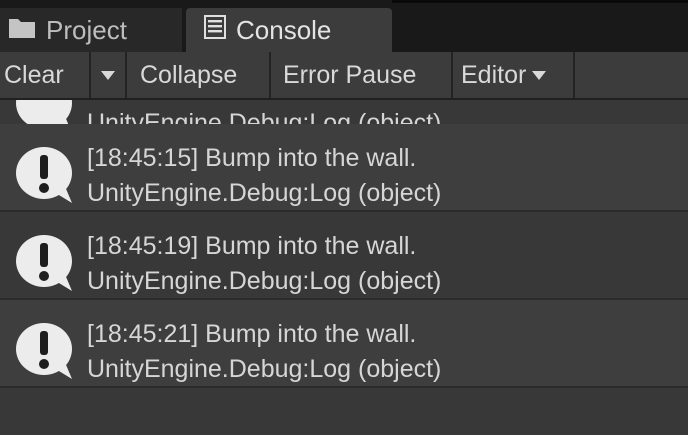 The image size is (688, 435). Describe the element at coordinates (22, 30) in the screenshot. I see `folder-icon` at that location.